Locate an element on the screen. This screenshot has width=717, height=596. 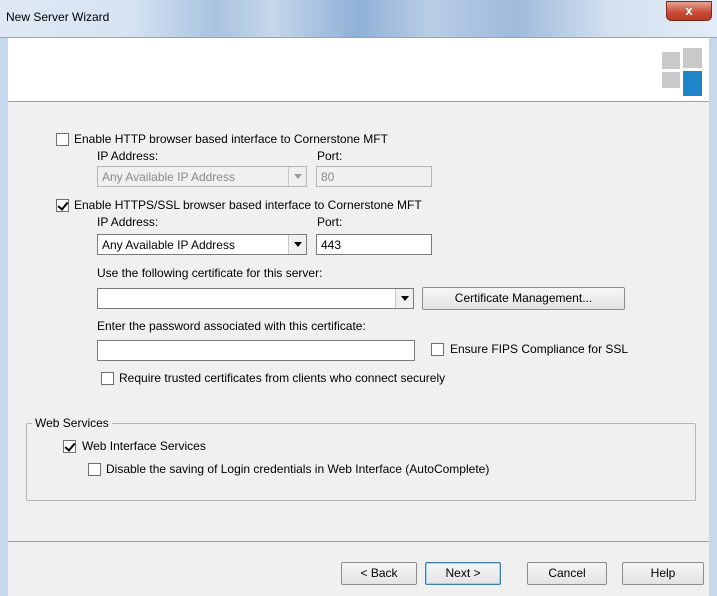
back-button: < Back is located at coordinates (379, 573).